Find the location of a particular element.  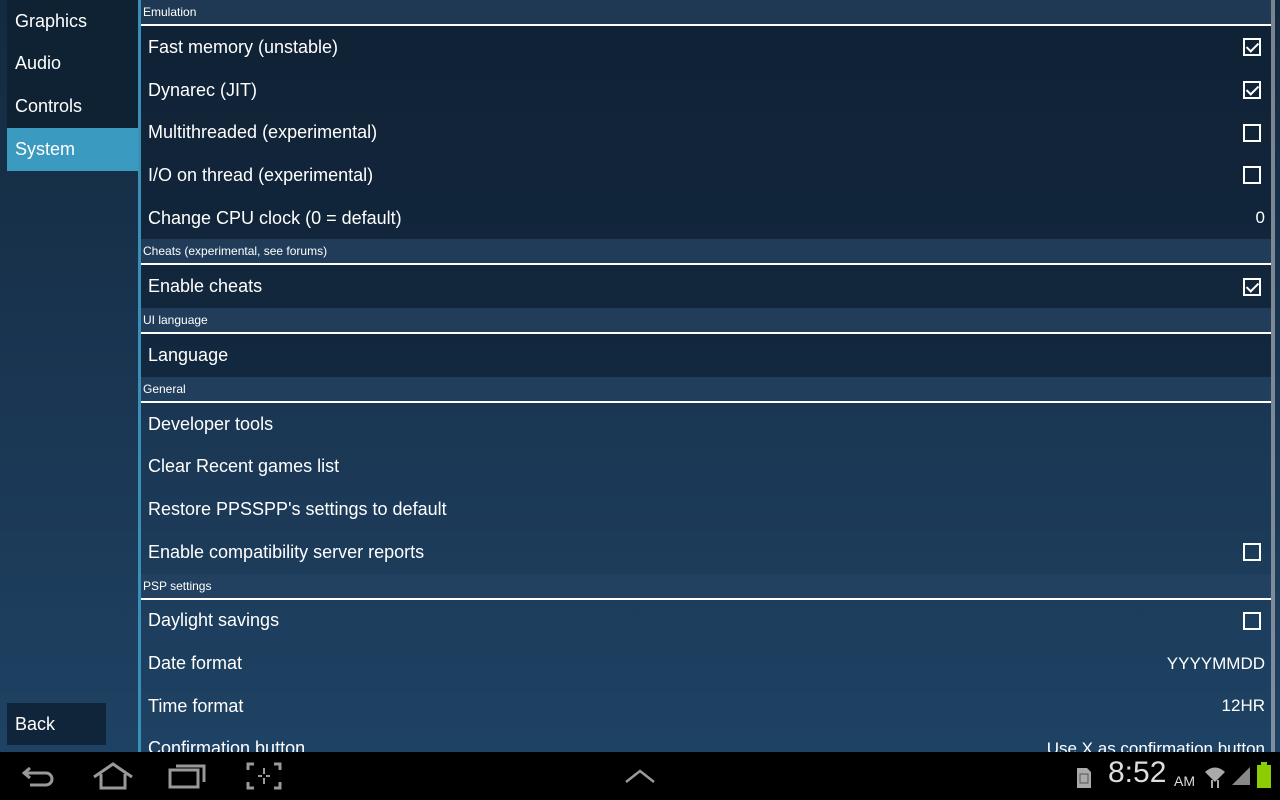

up-chevron-icon is located at coordinates (640, 776).